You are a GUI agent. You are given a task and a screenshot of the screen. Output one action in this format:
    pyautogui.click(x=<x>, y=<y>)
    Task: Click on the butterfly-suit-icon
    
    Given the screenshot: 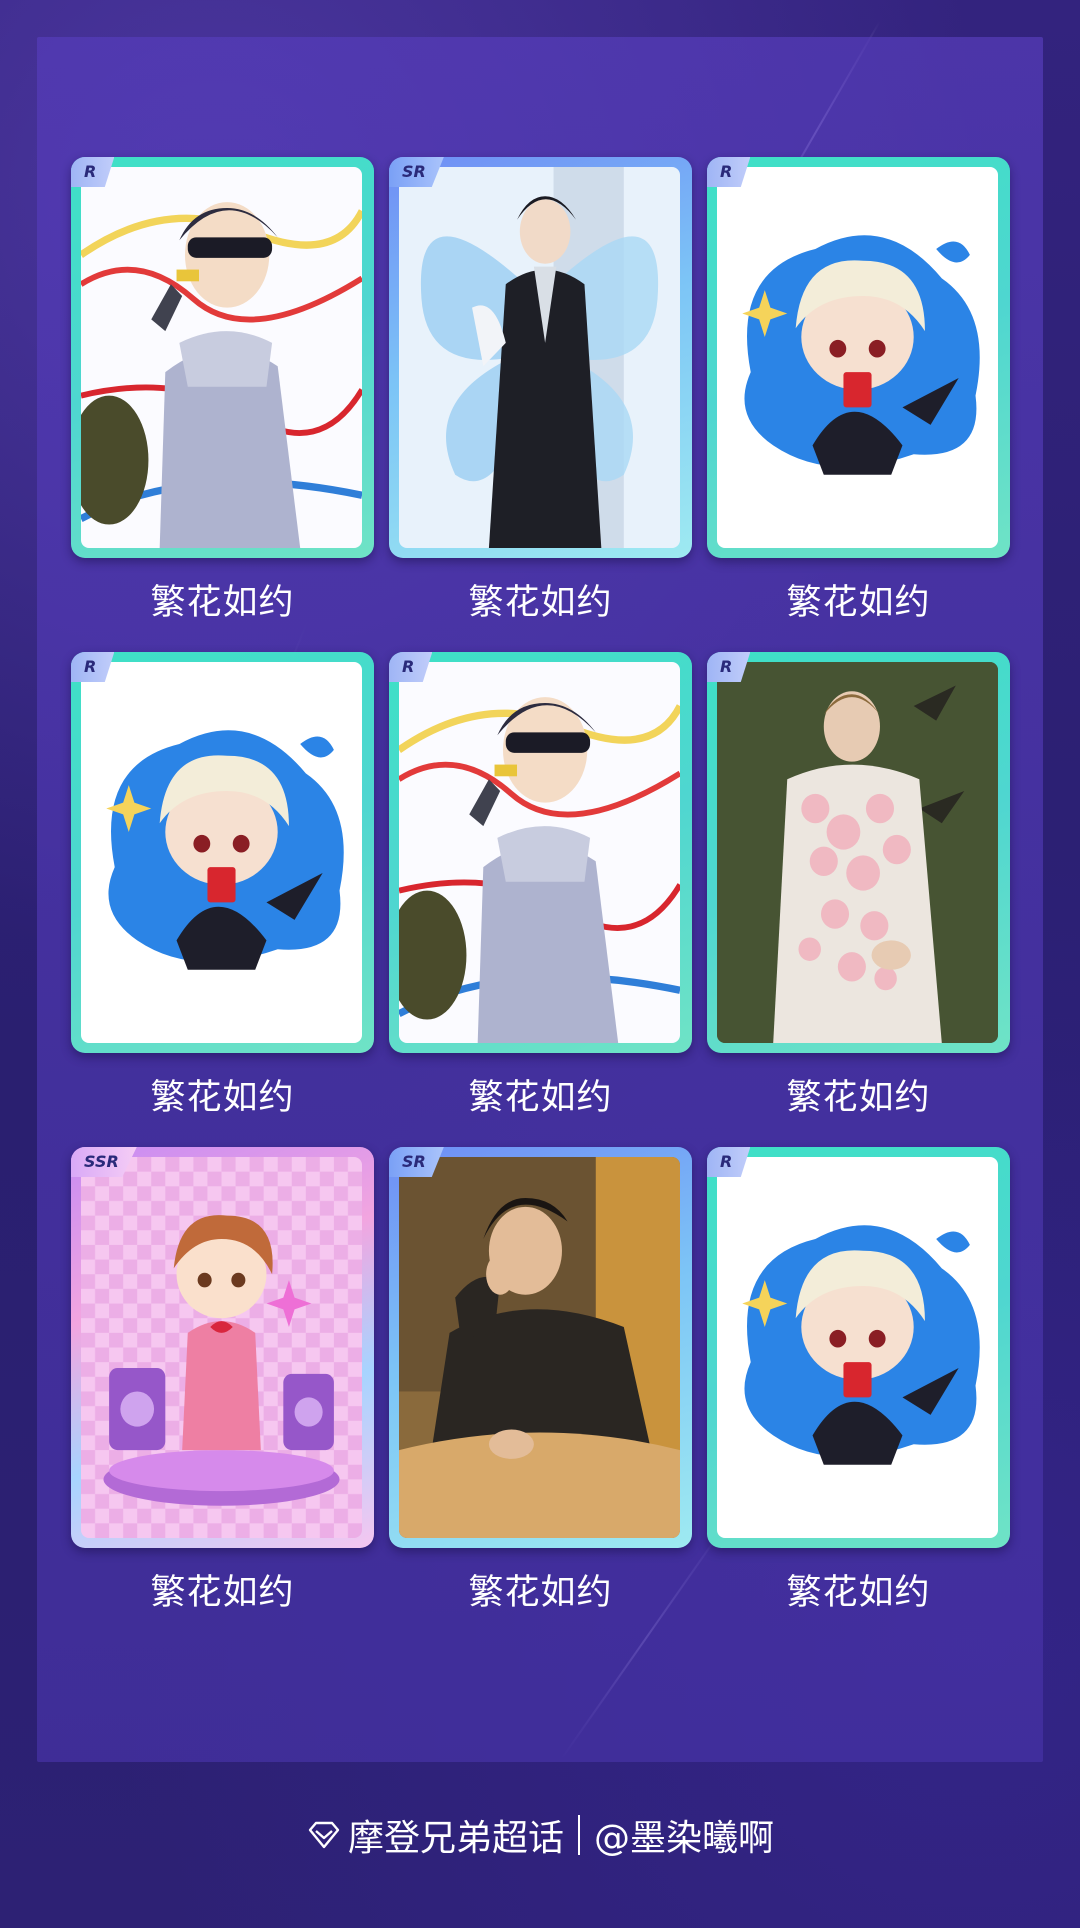 What is the action you would take?
    pyautogui.click(x=539, y=357)
    